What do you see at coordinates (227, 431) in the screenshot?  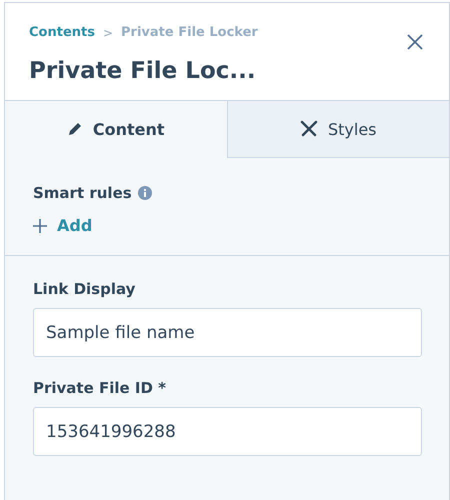 I see `input-field: 153641996288` at bounding box center [227, 431].